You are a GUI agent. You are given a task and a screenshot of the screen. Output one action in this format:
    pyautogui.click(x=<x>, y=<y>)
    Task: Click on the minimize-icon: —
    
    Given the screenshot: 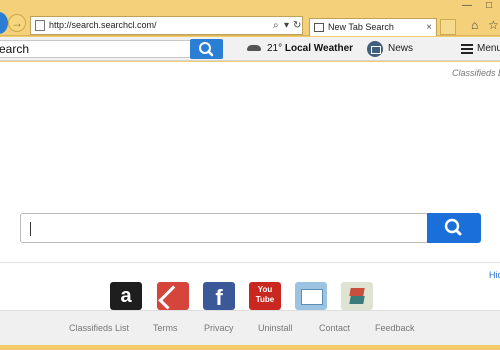 What is the action you would take?
    pyautogui.click(x=467, y=6)
    